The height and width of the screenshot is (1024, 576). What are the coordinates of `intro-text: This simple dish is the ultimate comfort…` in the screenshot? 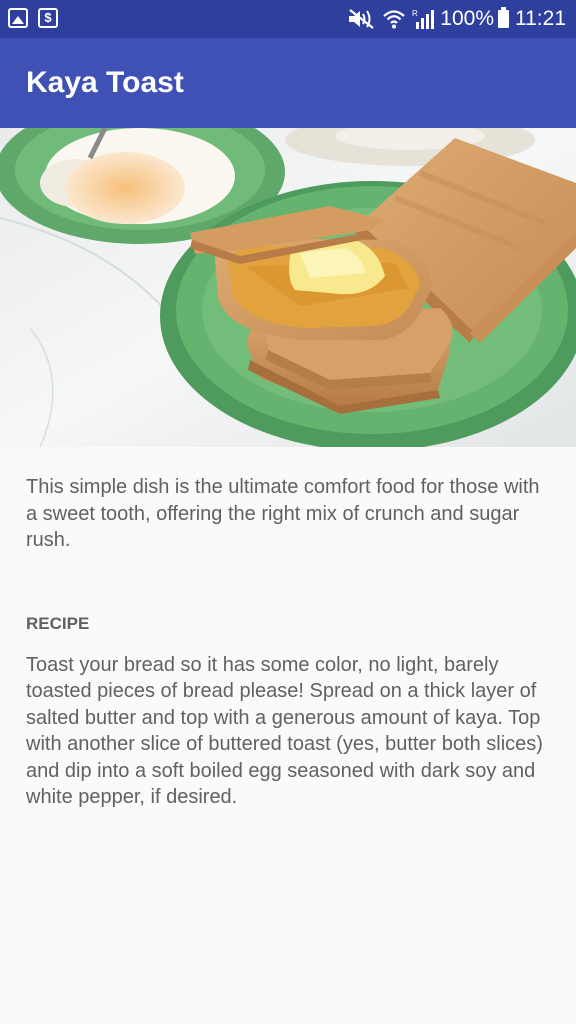 It's located at (283, 513).